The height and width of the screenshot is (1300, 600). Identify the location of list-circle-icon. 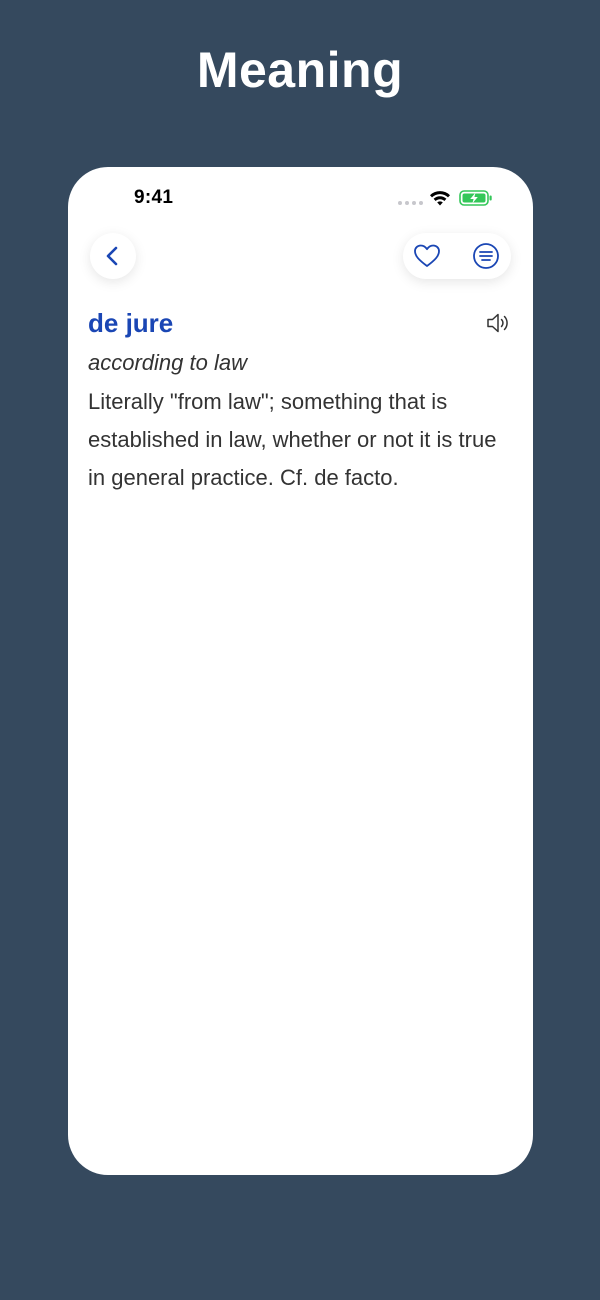
(486, 256).